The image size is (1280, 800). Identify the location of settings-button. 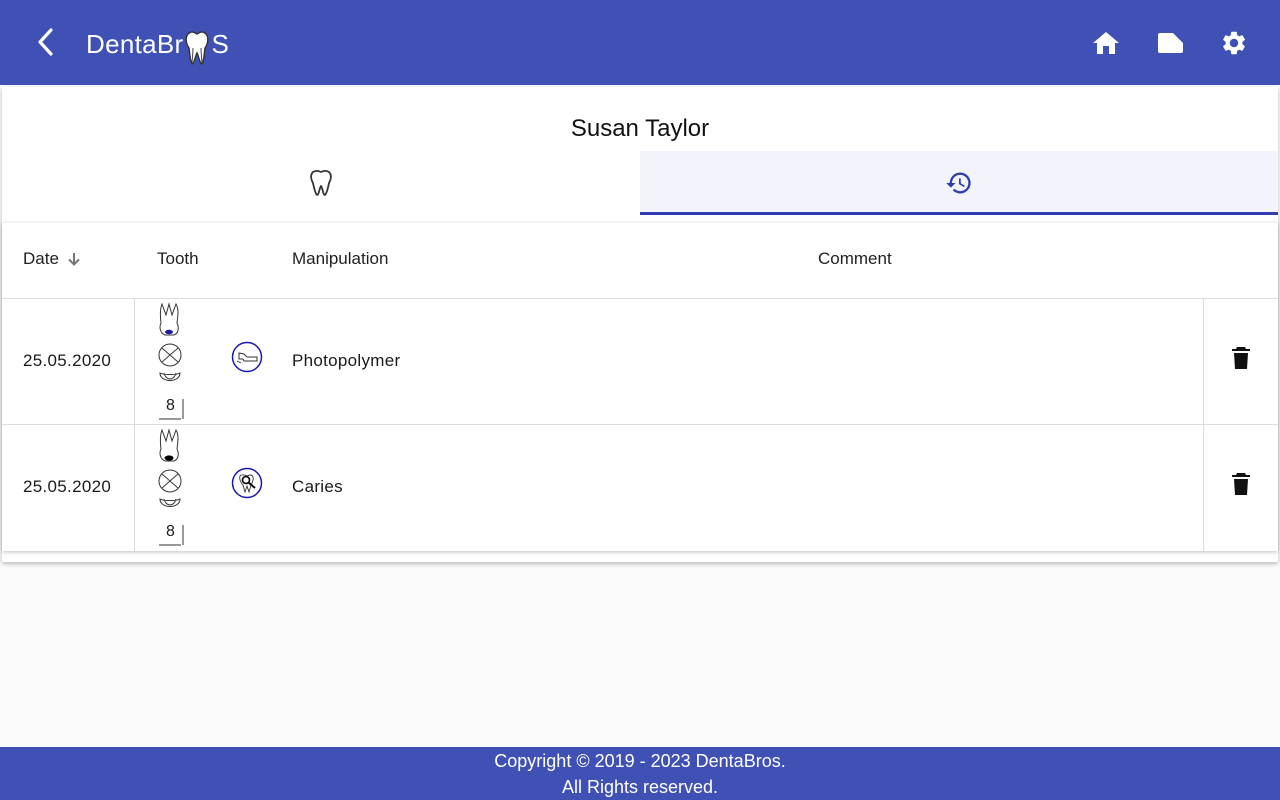
(1234, 43).